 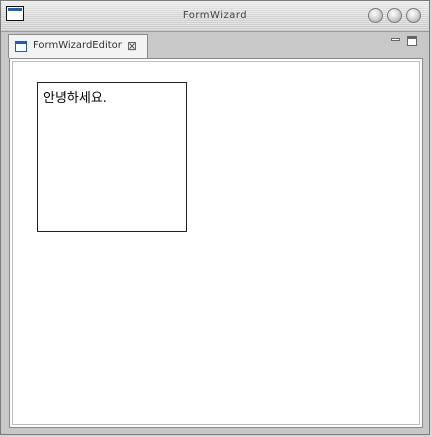 I want to click on title-bar: FormWizard, so click(x=215, y=16).